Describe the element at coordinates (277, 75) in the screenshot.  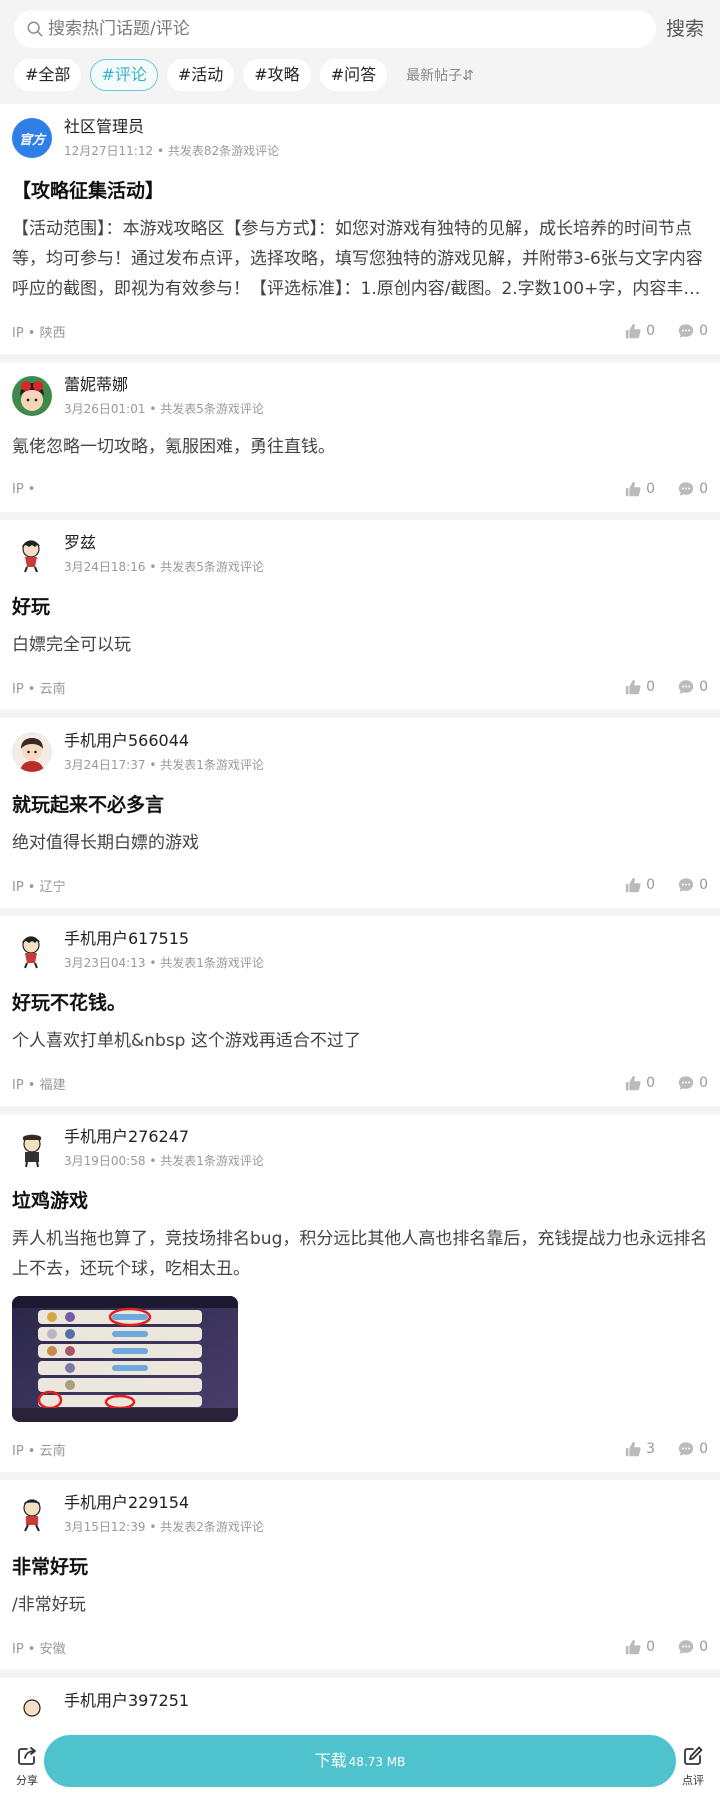
I see `tag-guides: #攻略` at that location.